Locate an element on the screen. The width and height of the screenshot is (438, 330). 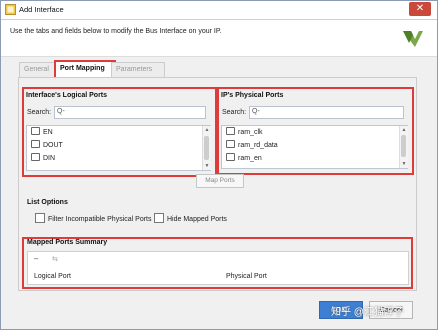
logical-port-label: DIN is located at coordinates (49, 158).